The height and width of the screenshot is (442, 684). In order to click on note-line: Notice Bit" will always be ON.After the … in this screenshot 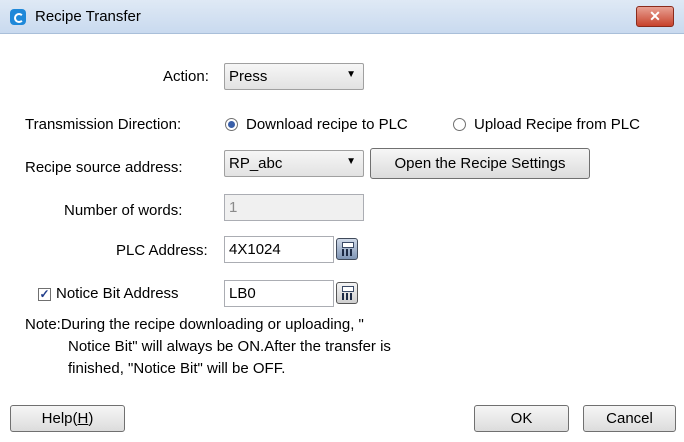, I will do `click(229, 346)`.